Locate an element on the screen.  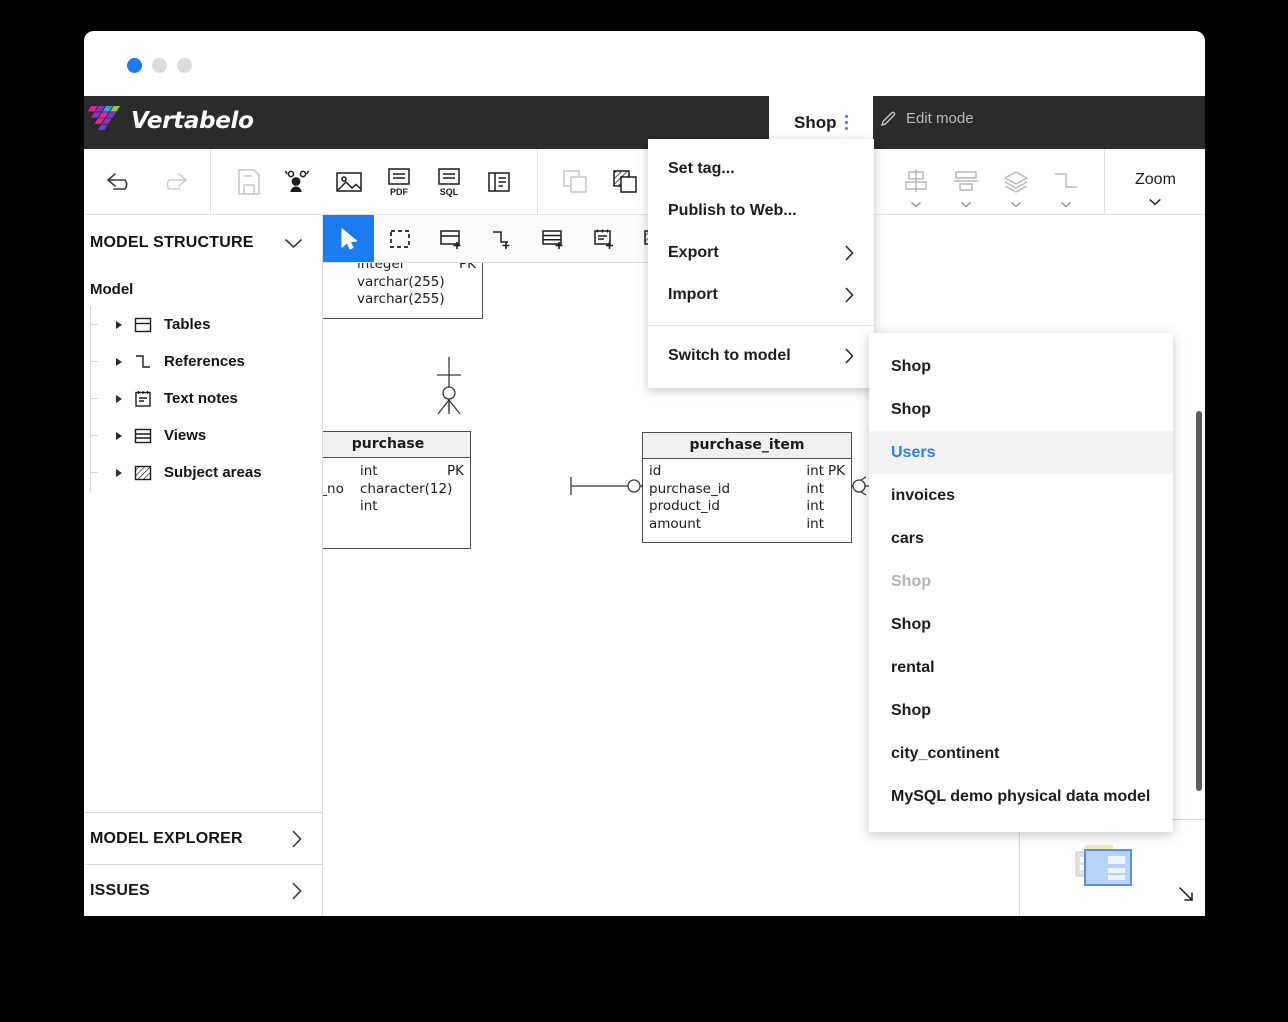
layers-icon is located at coordinates (1016, 182).